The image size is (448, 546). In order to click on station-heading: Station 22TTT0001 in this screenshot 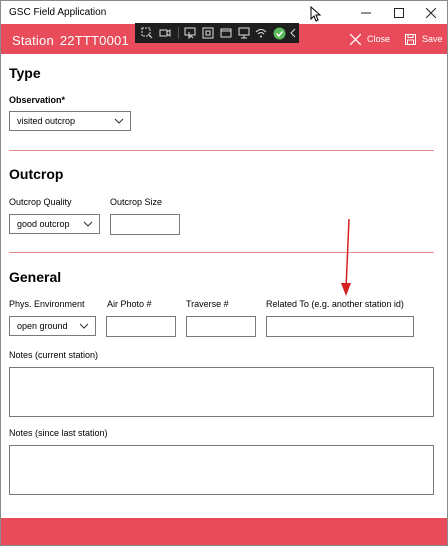, I will do `click(70, 40)`.